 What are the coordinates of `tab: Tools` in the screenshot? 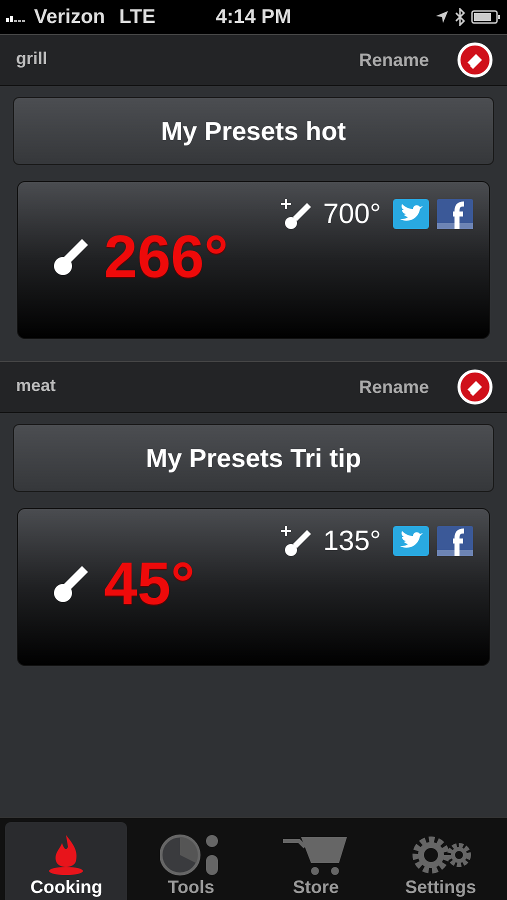 It's located at (191, 861).